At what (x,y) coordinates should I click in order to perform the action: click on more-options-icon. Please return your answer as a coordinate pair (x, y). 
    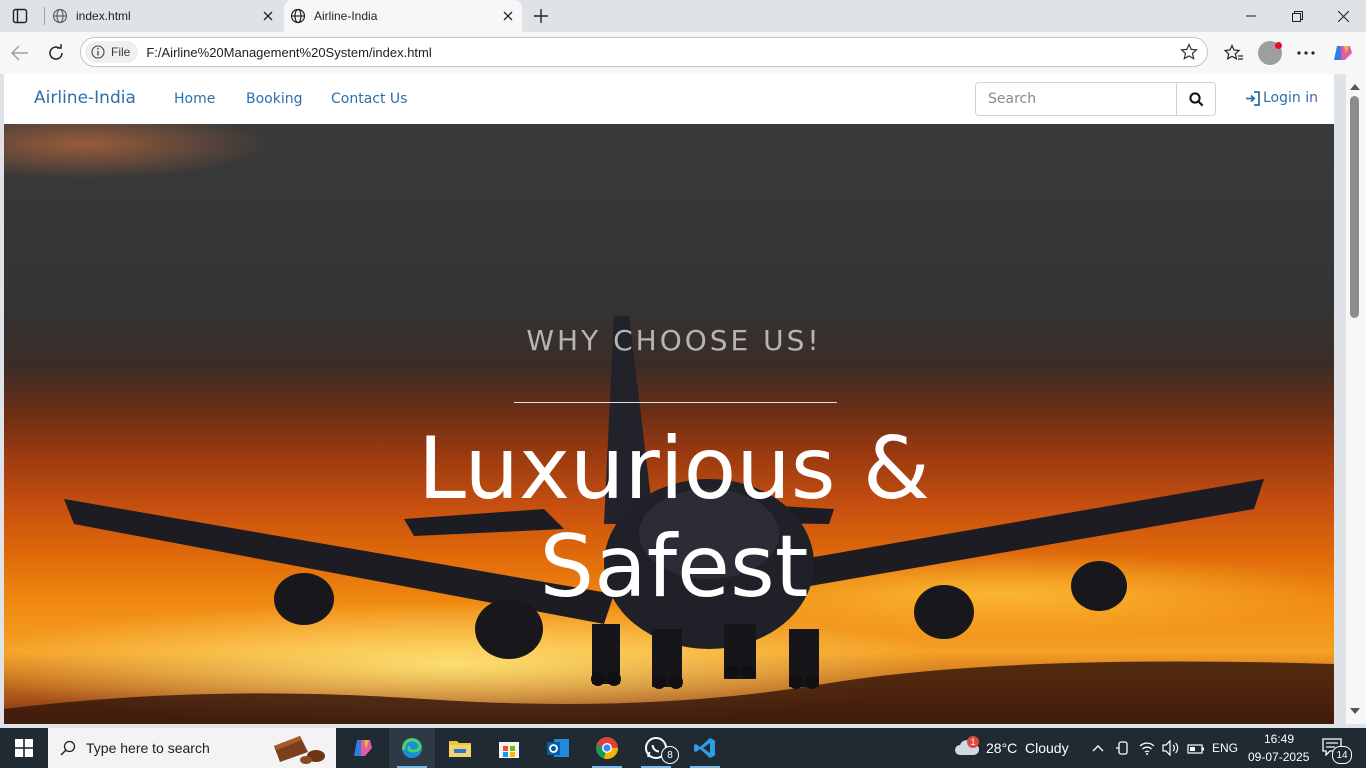
    Looking at the image, I should click on (1306, 53).